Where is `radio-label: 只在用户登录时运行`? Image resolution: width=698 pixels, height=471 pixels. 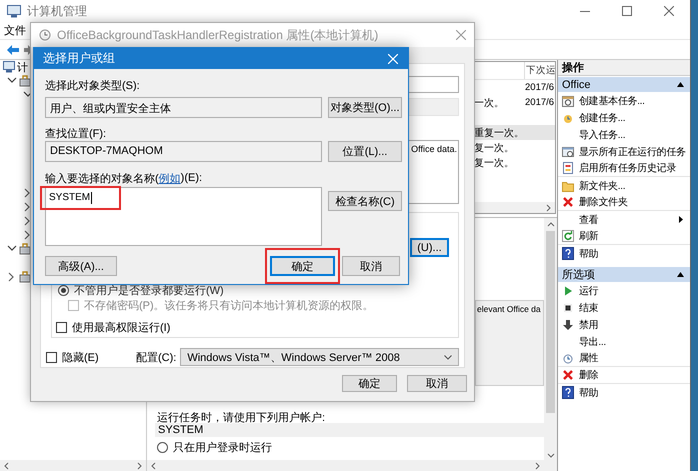
radio-label: 只在用户登录时运行 is located at coordinates (222, 447).